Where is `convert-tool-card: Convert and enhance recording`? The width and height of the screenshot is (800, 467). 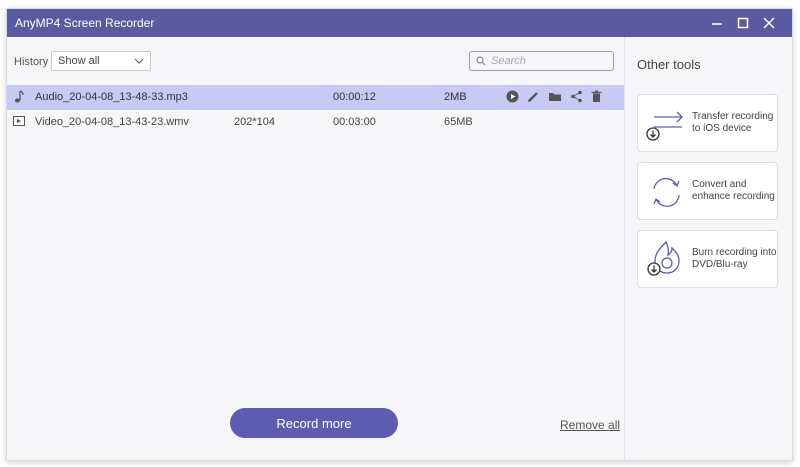
convert-tool-card: Convert and enhance recording is located at coordinates (707, 191).